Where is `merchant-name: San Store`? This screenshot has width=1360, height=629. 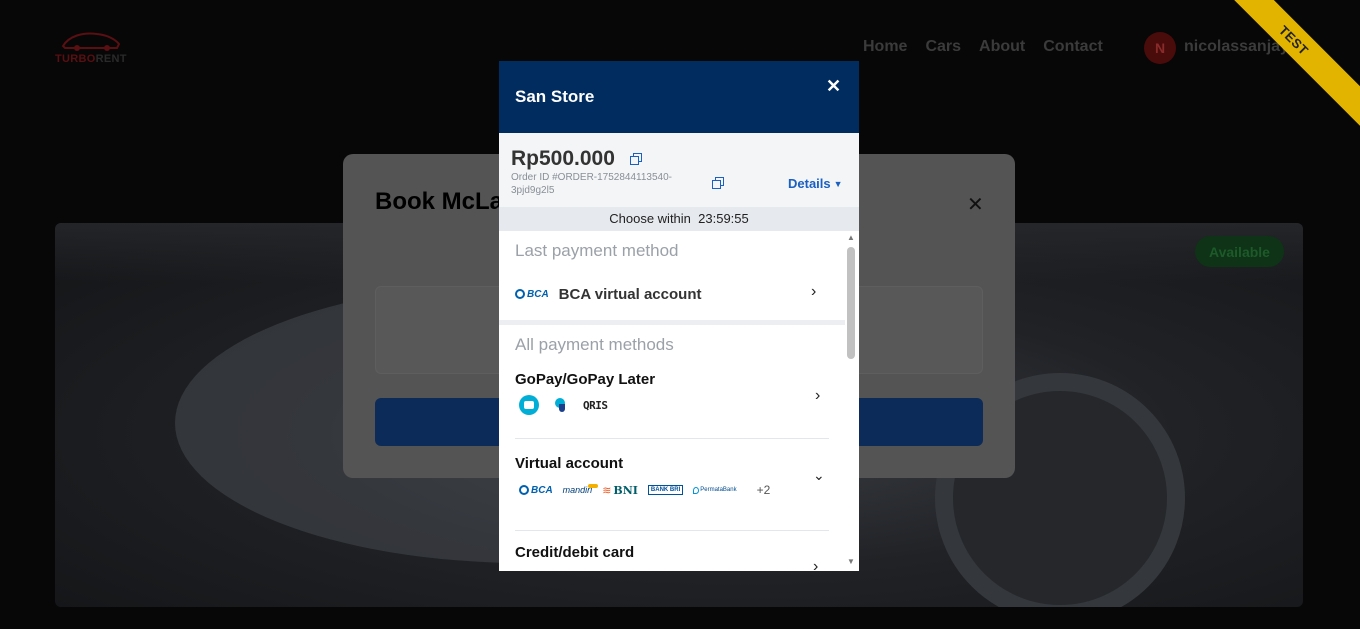
merchant-name: San Store is located at coordinates (555, 96).